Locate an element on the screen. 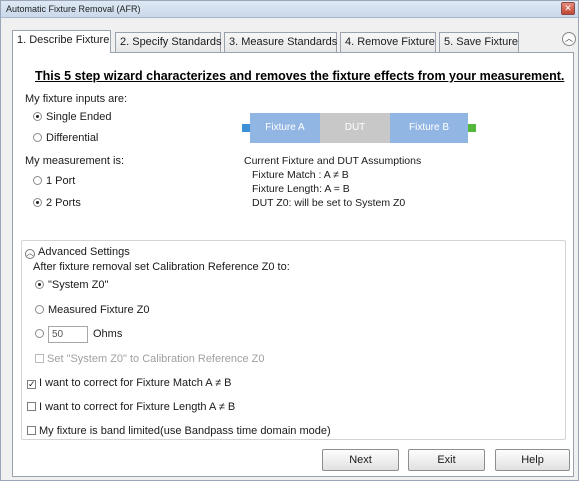  window-title: Automatic Fixture Removal (AFR) is located at coordinates (73, 9).